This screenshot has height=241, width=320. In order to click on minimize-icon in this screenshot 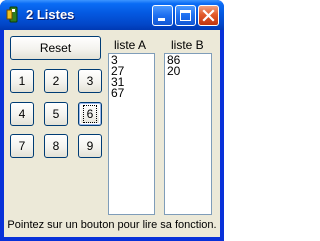, I will do `click(161, 19)`.